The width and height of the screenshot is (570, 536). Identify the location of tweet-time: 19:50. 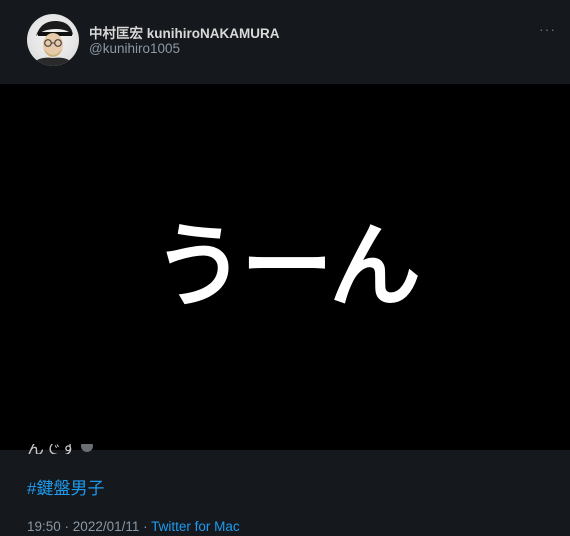
(44, 526).